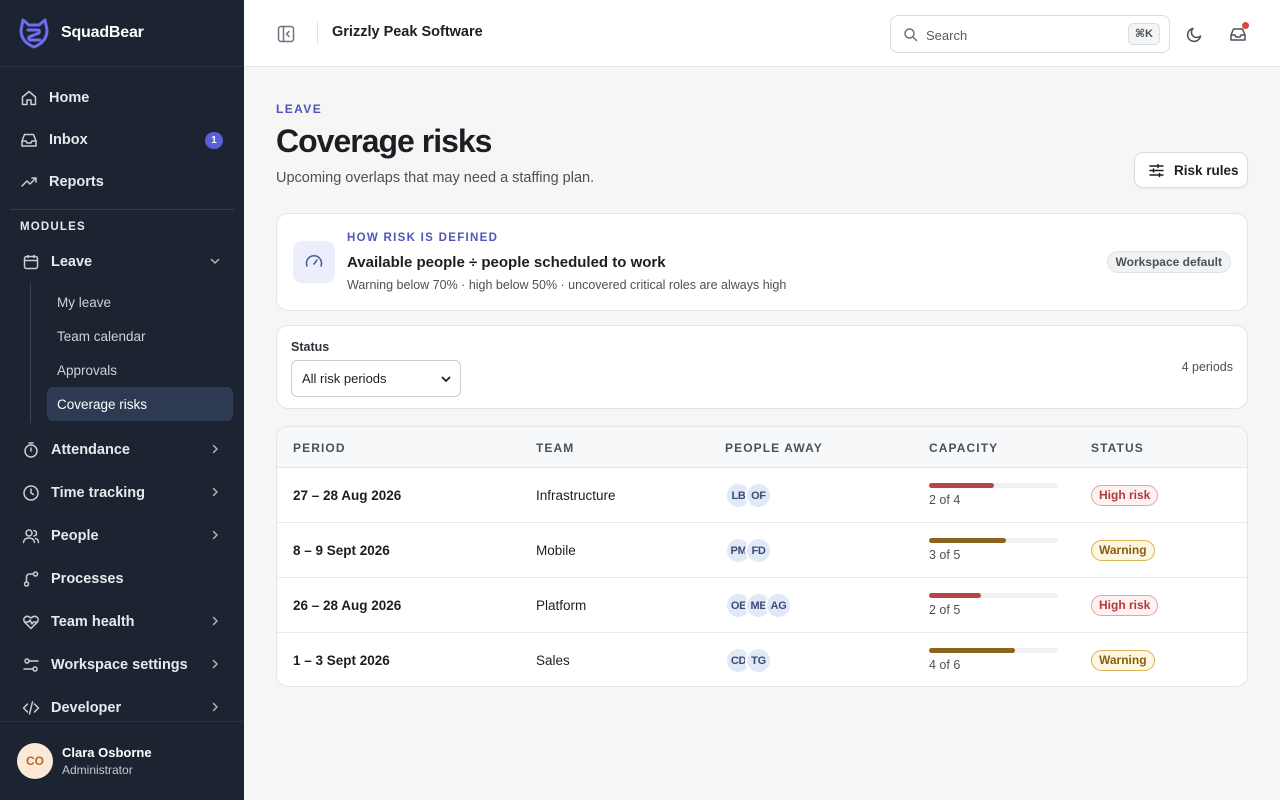 The width and height of the screenshot is (1280, 800). I want to click on sidebar-item-reports: Reports, so click(122, 182).